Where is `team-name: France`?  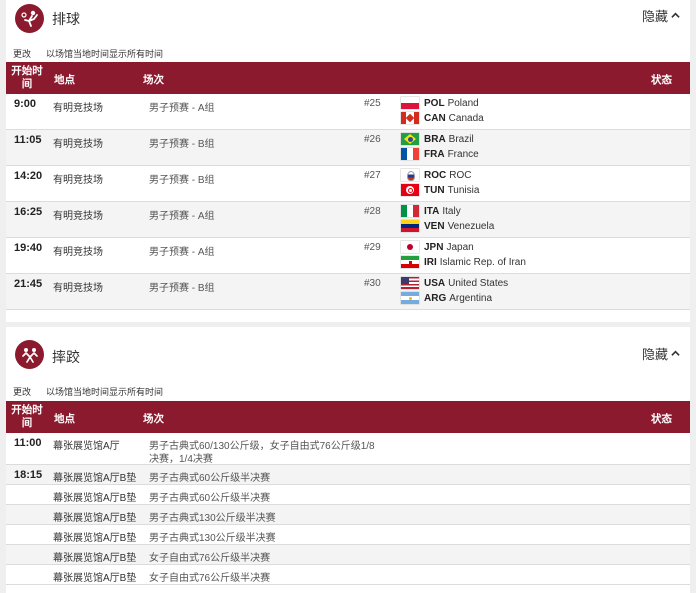 team-name: France is located at coordinates (463, 154).